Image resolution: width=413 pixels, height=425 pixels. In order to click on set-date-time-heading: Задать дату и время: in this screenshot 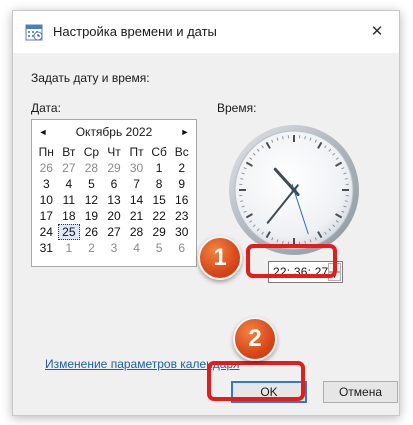, I will do `click(90, 78)`.